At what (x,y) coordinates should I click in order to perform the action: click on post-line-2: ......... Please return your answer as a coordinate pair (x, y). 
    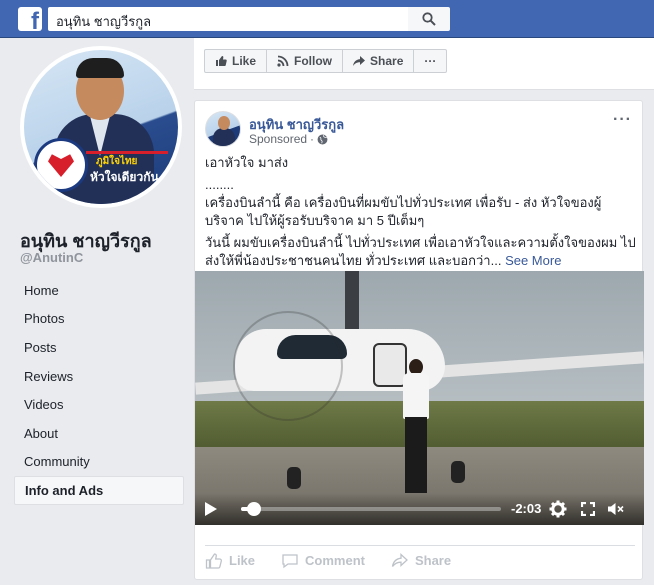
    Looking at the image, I should click on (219, 184).